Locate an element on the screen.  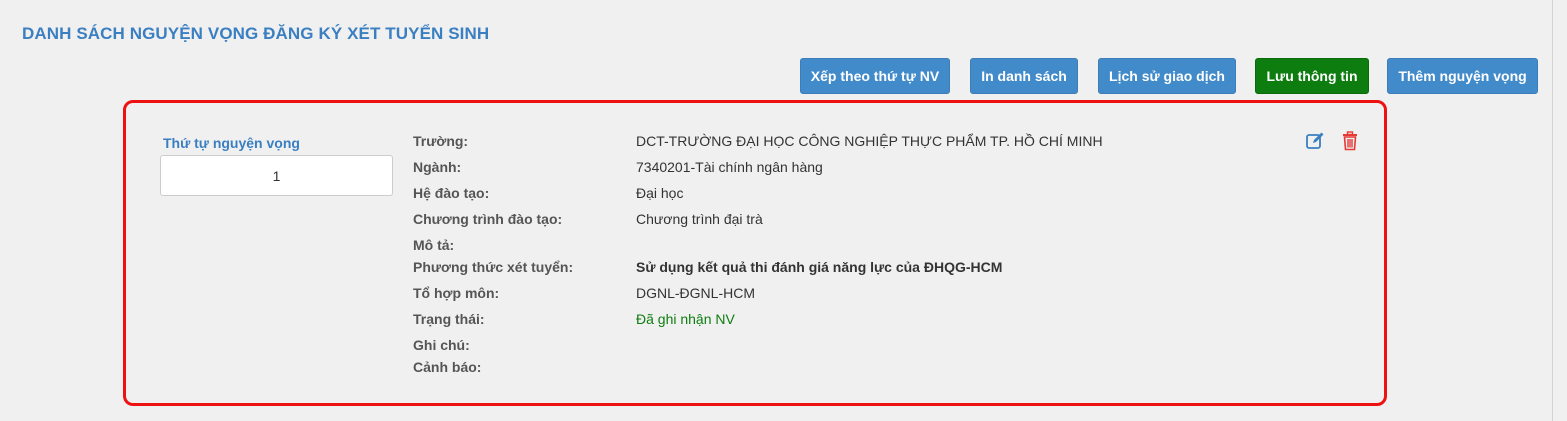
field-label: Tổ hợp môn: is located at coordinates (456, 293).